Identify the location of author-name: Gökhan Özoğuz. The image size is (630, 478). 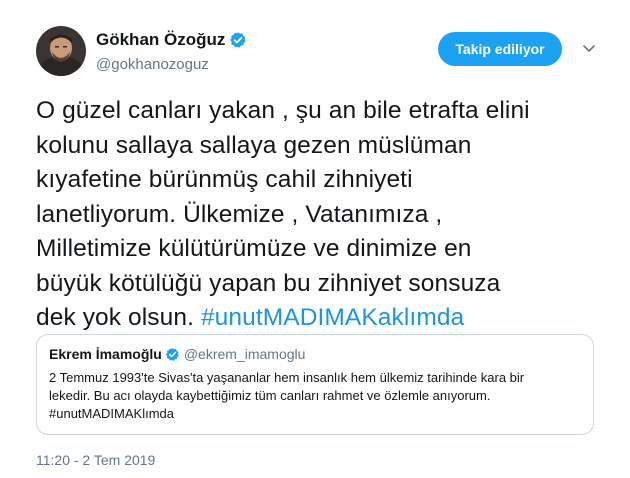
(160, 40).